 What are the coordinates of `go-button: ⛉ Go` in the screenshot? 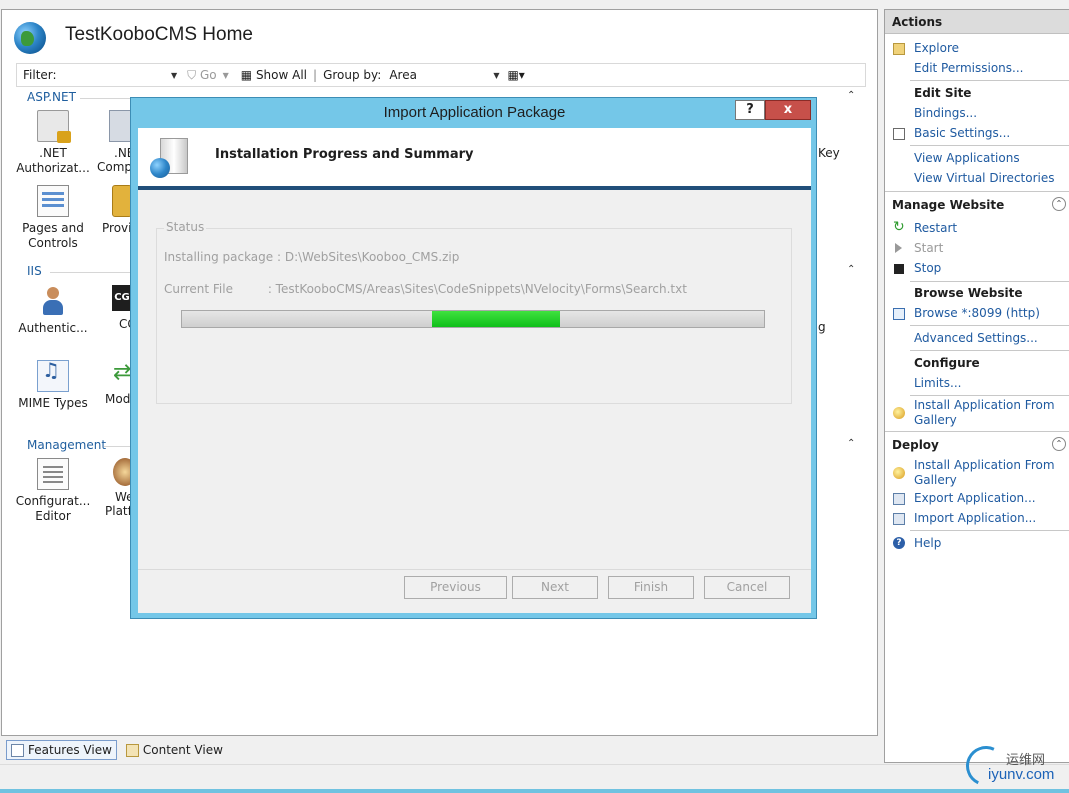 It's located at (201, 75).